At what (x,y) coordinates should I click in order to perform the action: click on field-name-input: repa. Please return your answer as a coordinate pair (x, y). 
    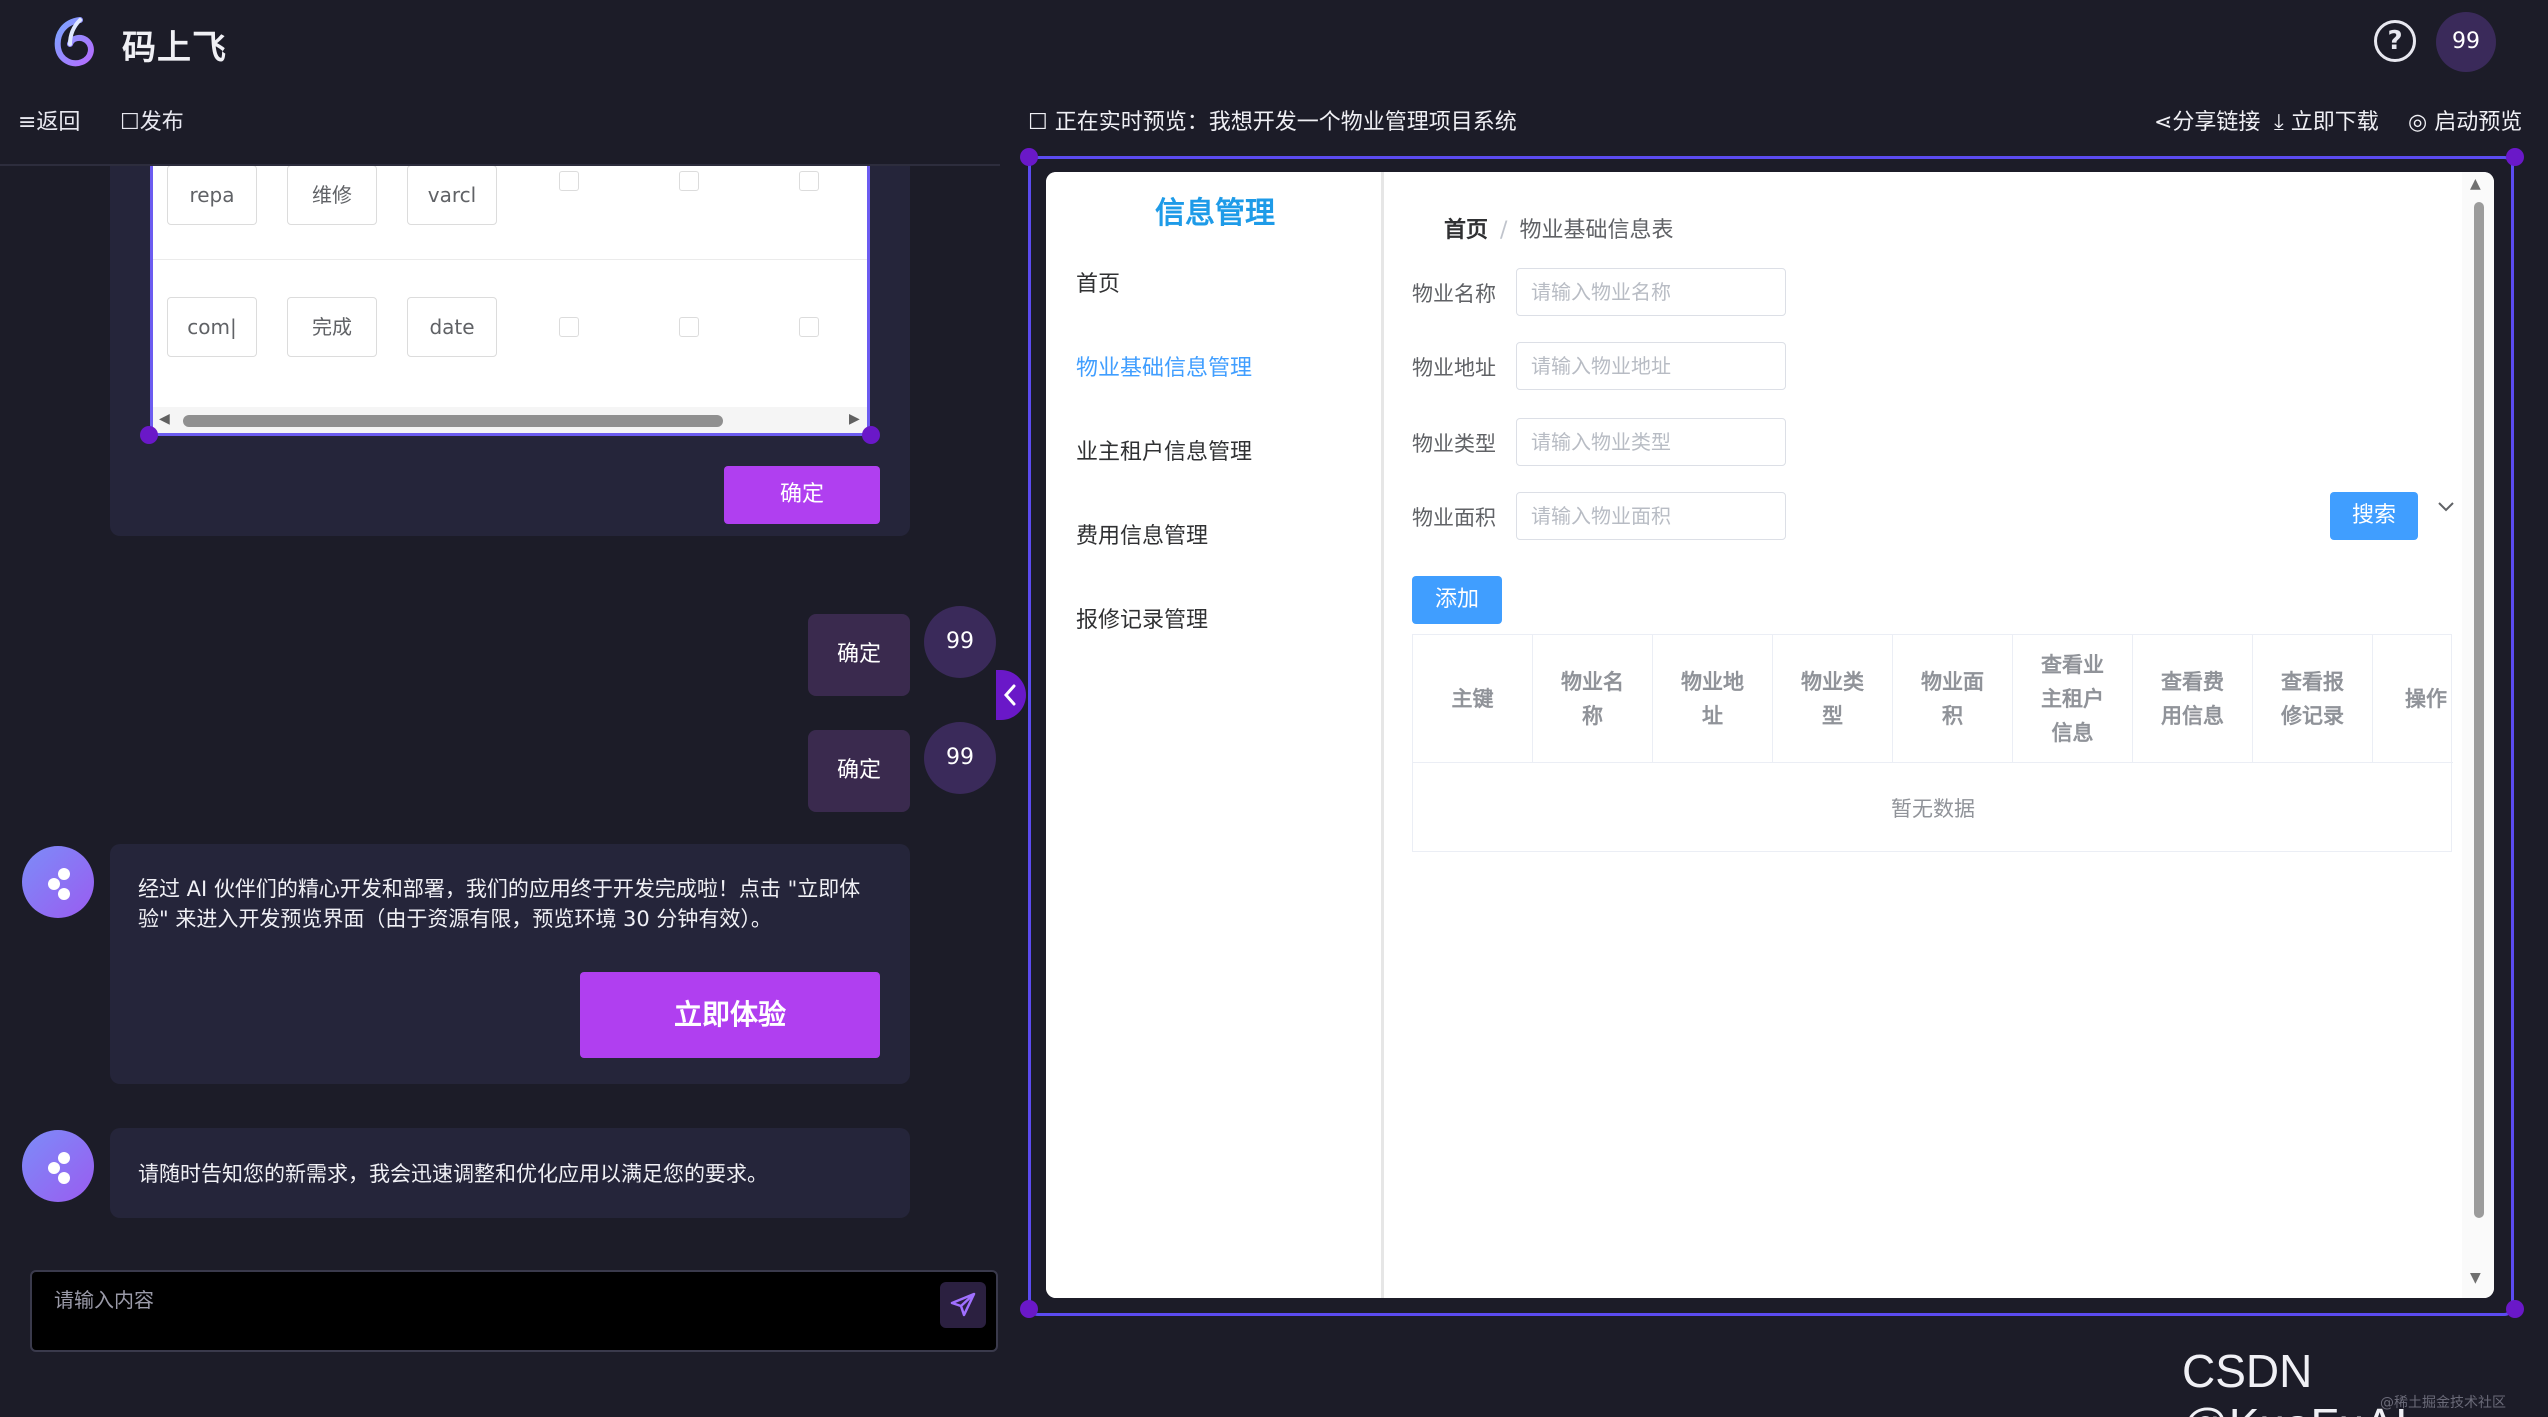
    Looking at the image, I should click on (212, 195).